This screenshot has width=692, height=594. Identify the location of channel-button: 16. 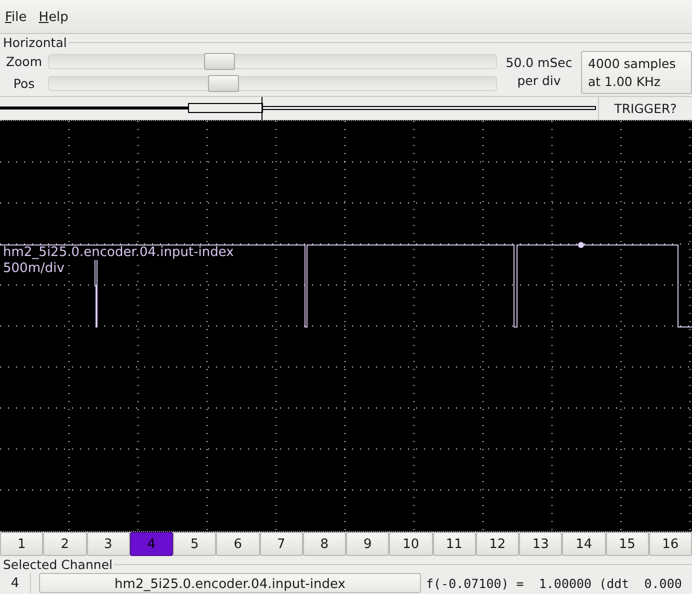
(670, 544).